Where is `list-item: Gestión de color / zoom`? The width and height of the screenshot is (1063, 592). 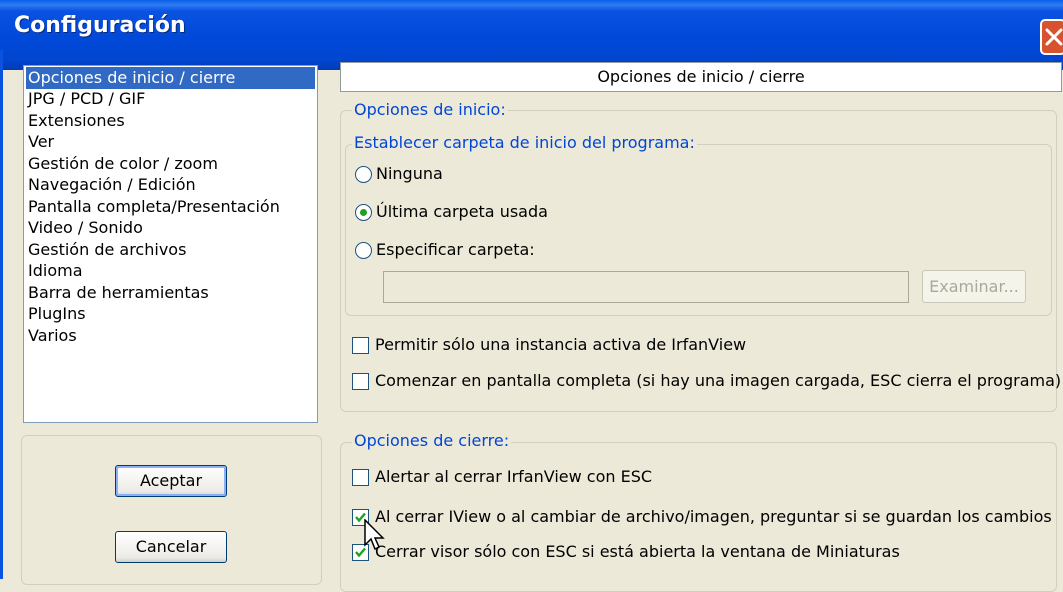
list-item: Gestión de color / zoom is located at coordinates (123, 164).